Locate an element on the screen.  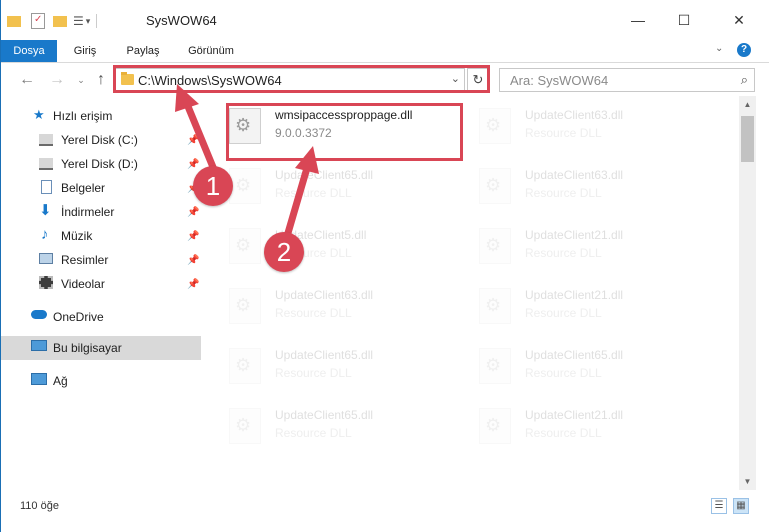
properties-icon: ✓ is located at coordinates (38, 21).